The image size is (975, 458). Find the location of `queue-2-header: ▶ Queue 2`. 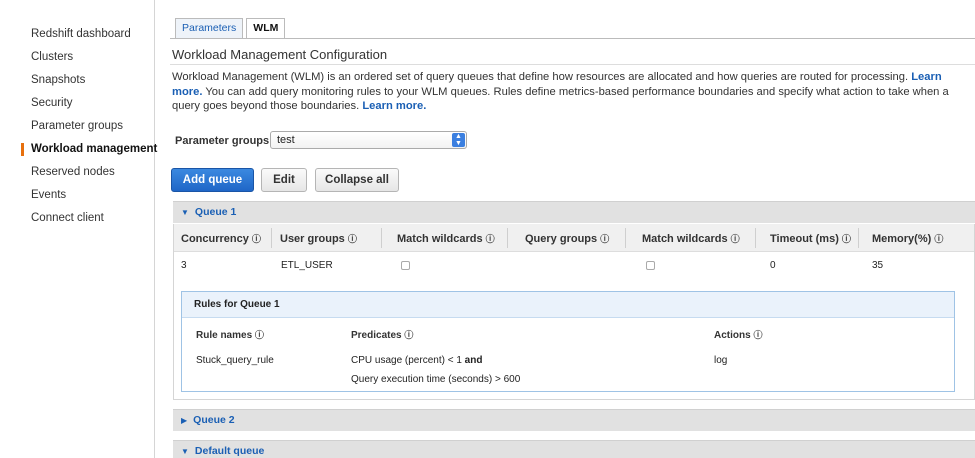

queue-2-header: ▶ Queue 2 is located at coordinates (574, 420).